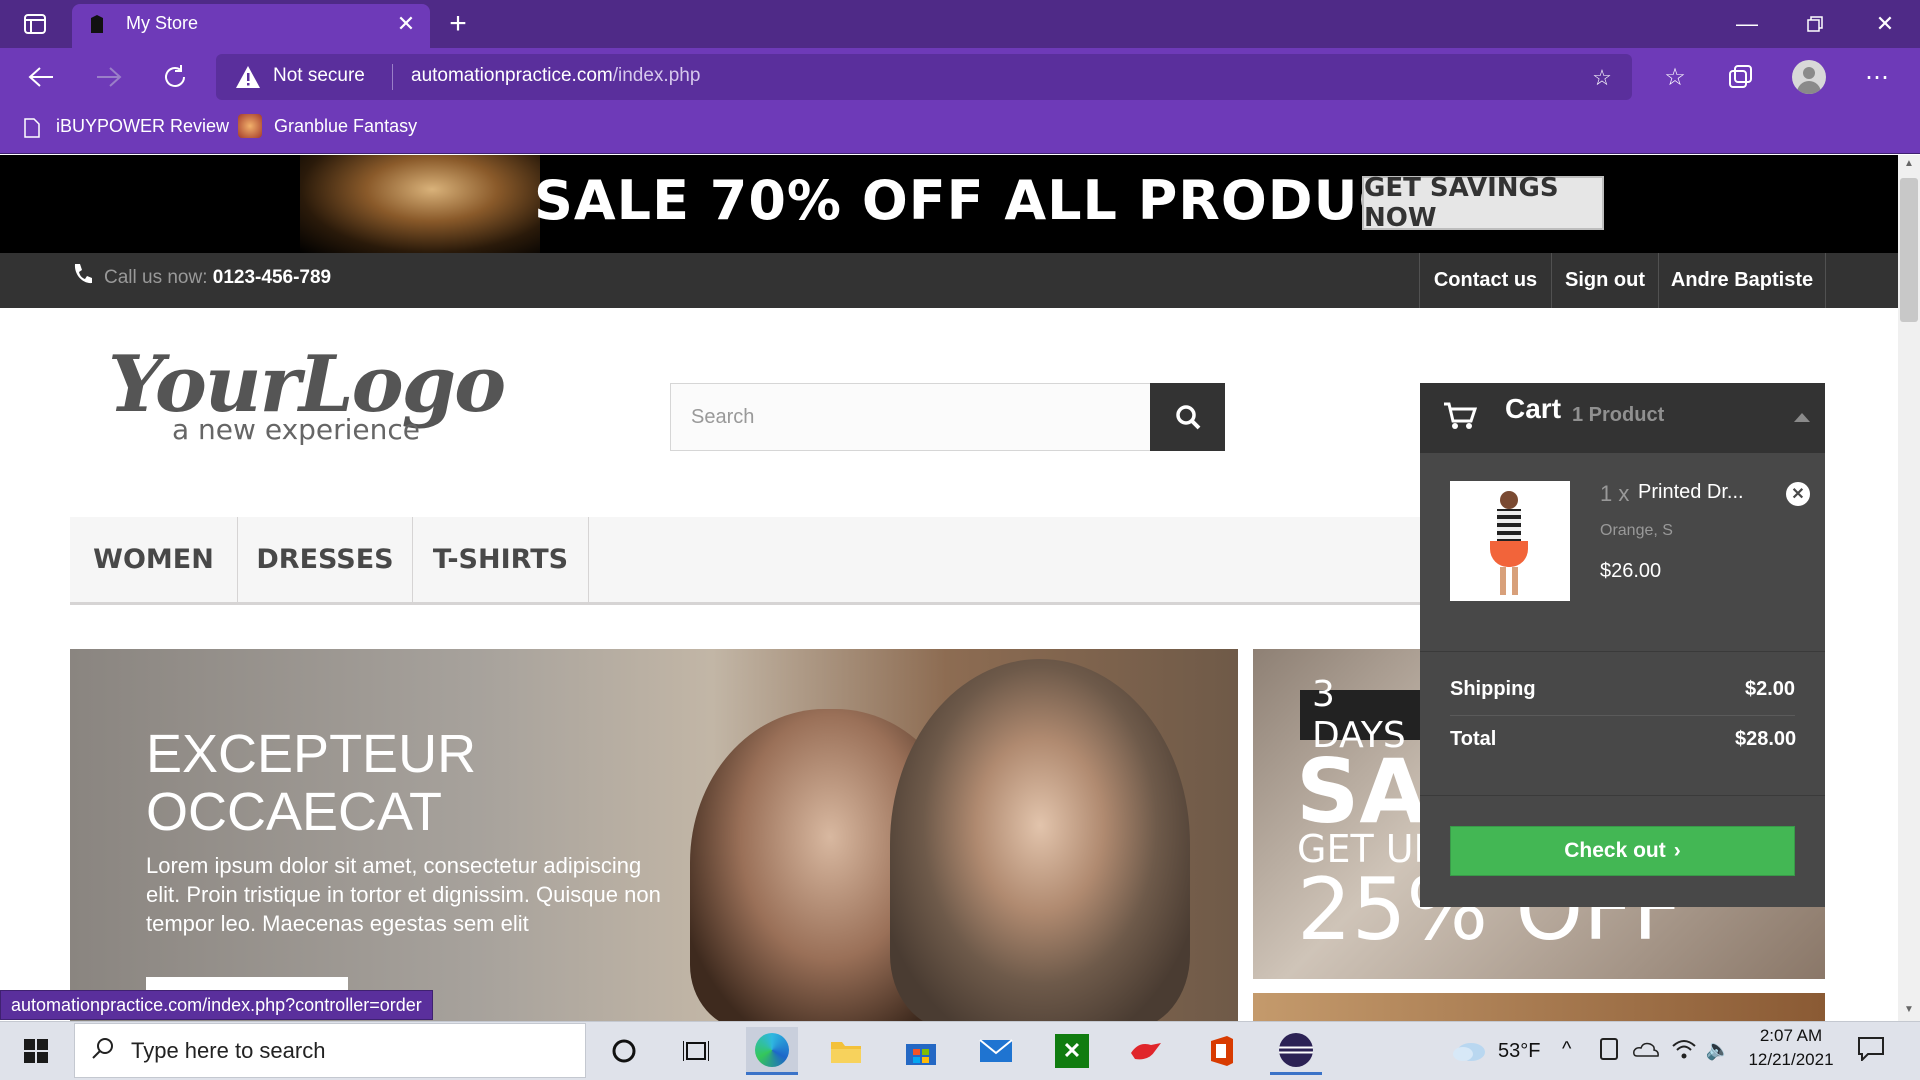 The width and height of the screenshot is (1920, 1080). What do you see at coordinates (1510, 541) in the screenshot?
I see `cart-product-image` at bounding box center [1510, 541].